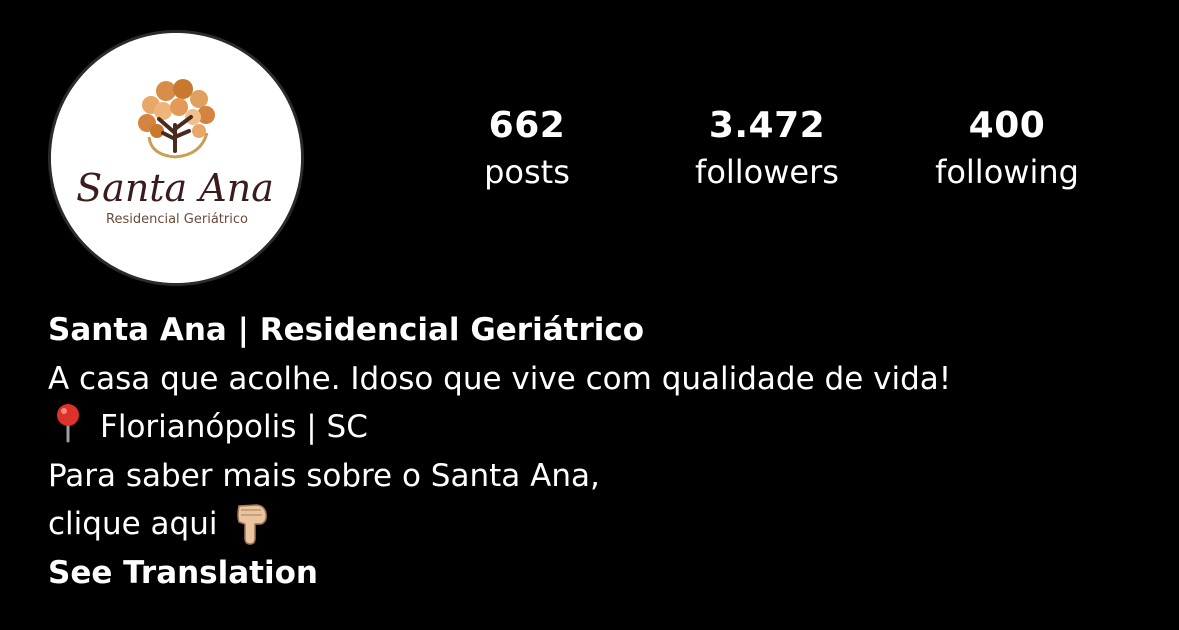 The width and height of the screenshot is (1179, 630). I want to click on bio-link-line: clique aqui, so click(598, 524).